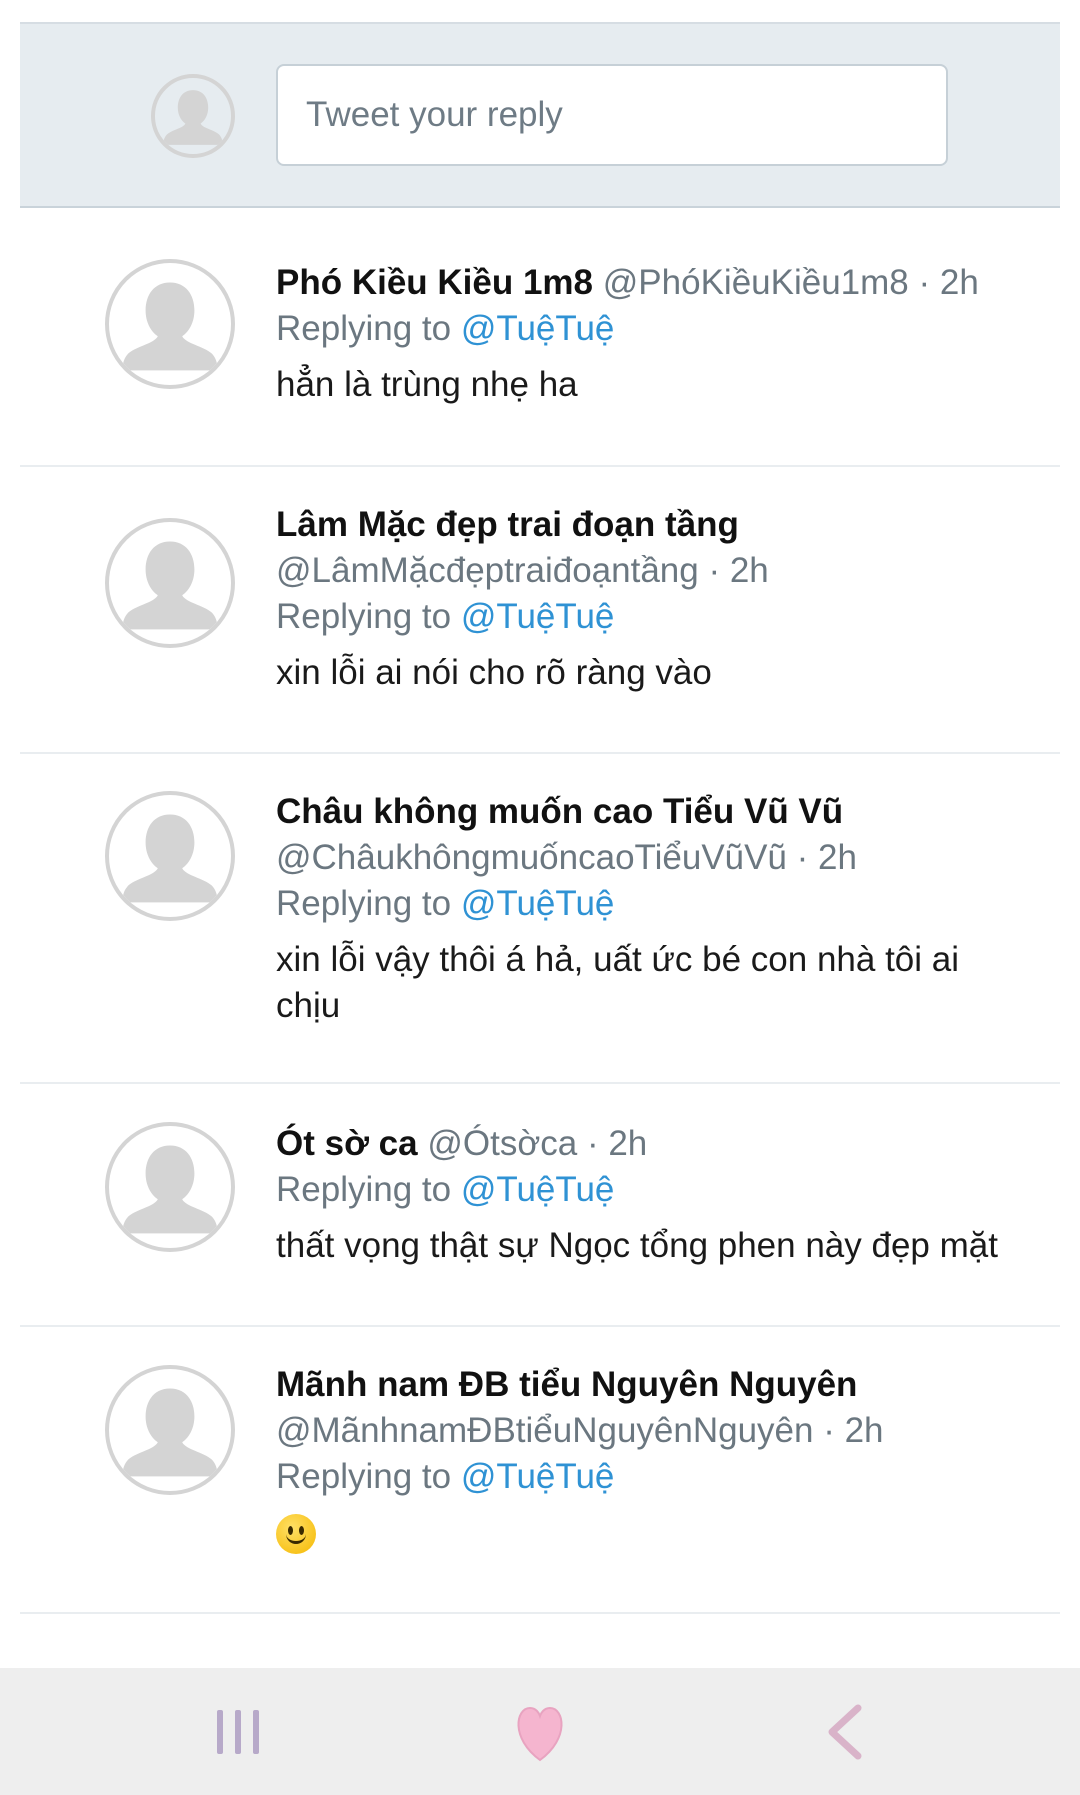 The width and height of the screenshot is (1080, 1795). I want to click on display-name: Ót sờ ca, so click(347, 1143).